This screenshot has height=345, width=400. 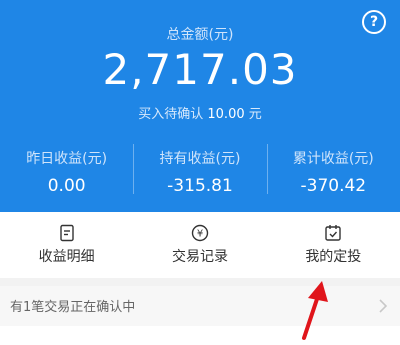 What do you see at coordinates (66, 171) in the screenshot?
I see `stat-yesterday-earnings: 昨日收益(元) 0.00` at bounding box center [66, 171].